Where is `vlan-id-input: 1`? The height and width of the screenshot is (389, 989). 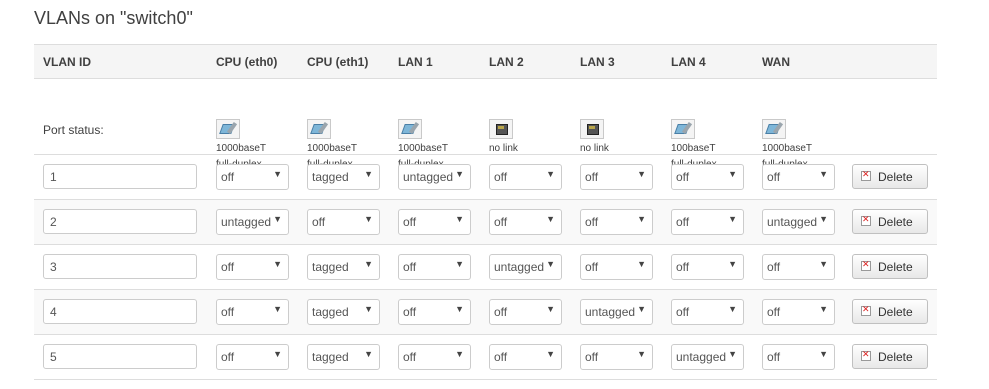
vlan-id-input: 1 is located at coordinates (120, 176).